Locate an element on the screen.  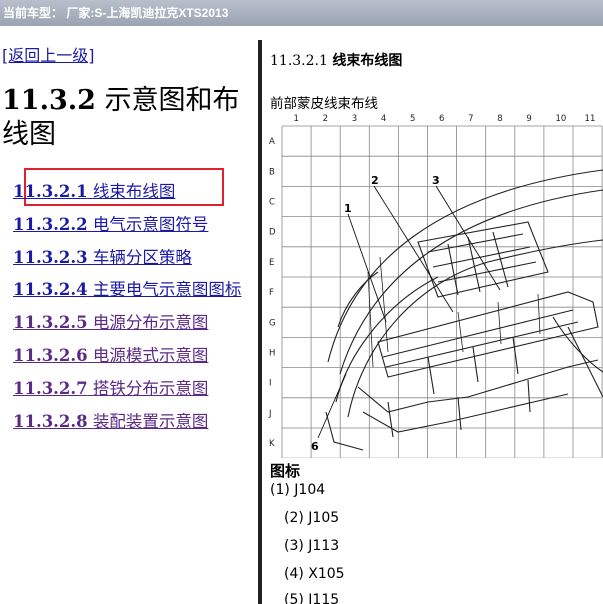
grid-row-label: F is located at coordinates (271, 293).